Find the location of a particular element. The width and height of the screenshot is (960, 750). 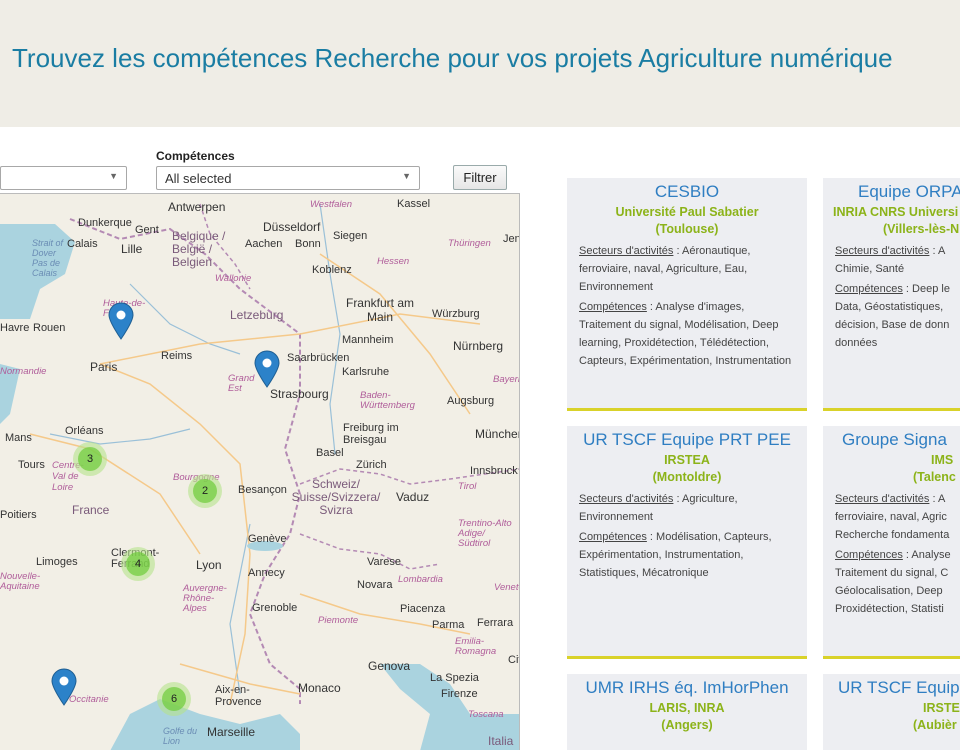

map-cluster: 2 is located at coordinates (205, 491).